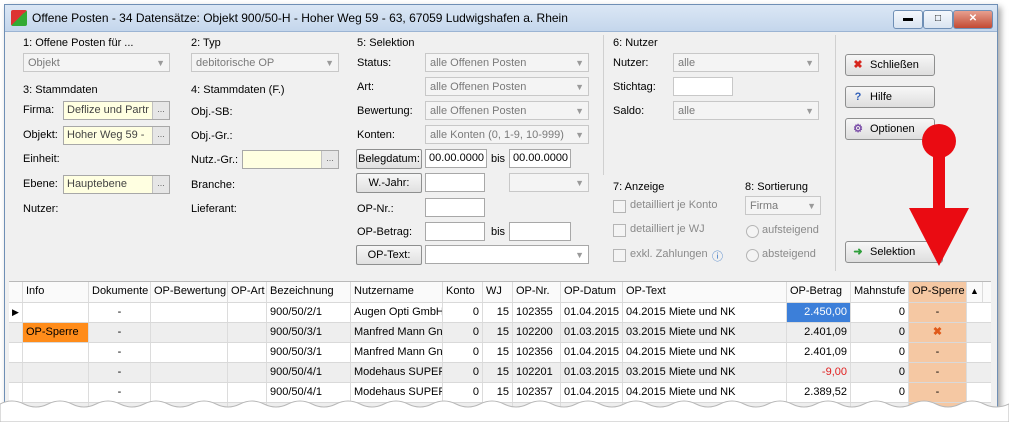 The width and height of the screenshot is (1009, 422). Describe the element at coordinates (880, 312) in the screenshot. I see `mahnstufe-cell: 0` at that location.